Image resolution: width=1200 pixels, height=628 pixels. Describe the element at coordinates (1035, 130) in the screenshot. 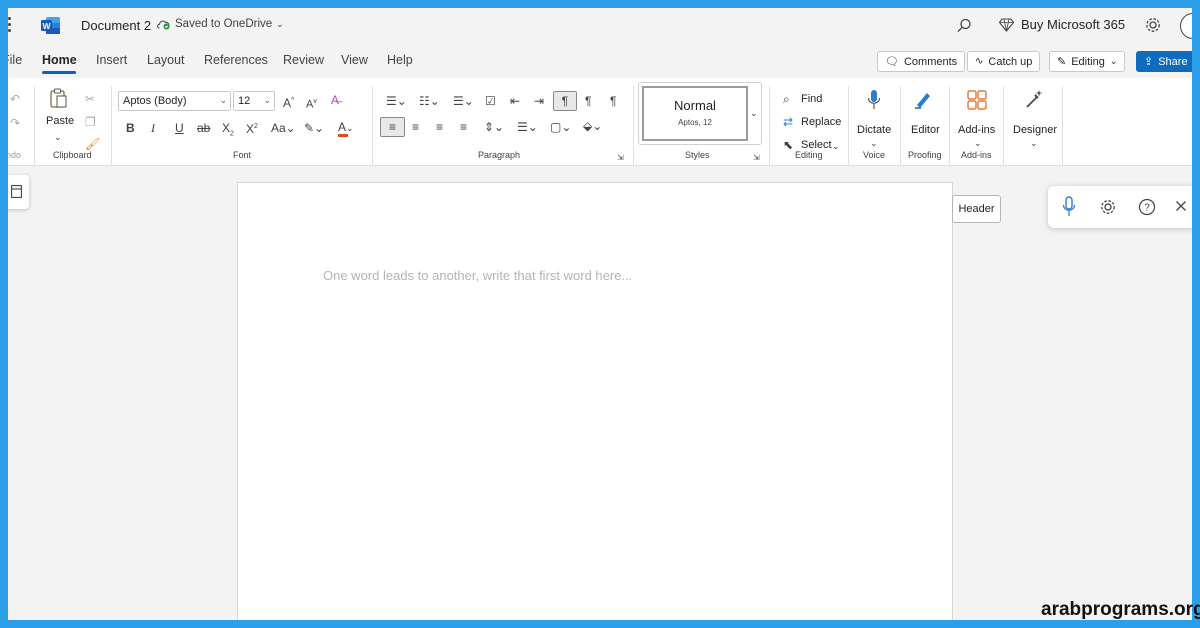

I see `designer-label: Designer` at that location.